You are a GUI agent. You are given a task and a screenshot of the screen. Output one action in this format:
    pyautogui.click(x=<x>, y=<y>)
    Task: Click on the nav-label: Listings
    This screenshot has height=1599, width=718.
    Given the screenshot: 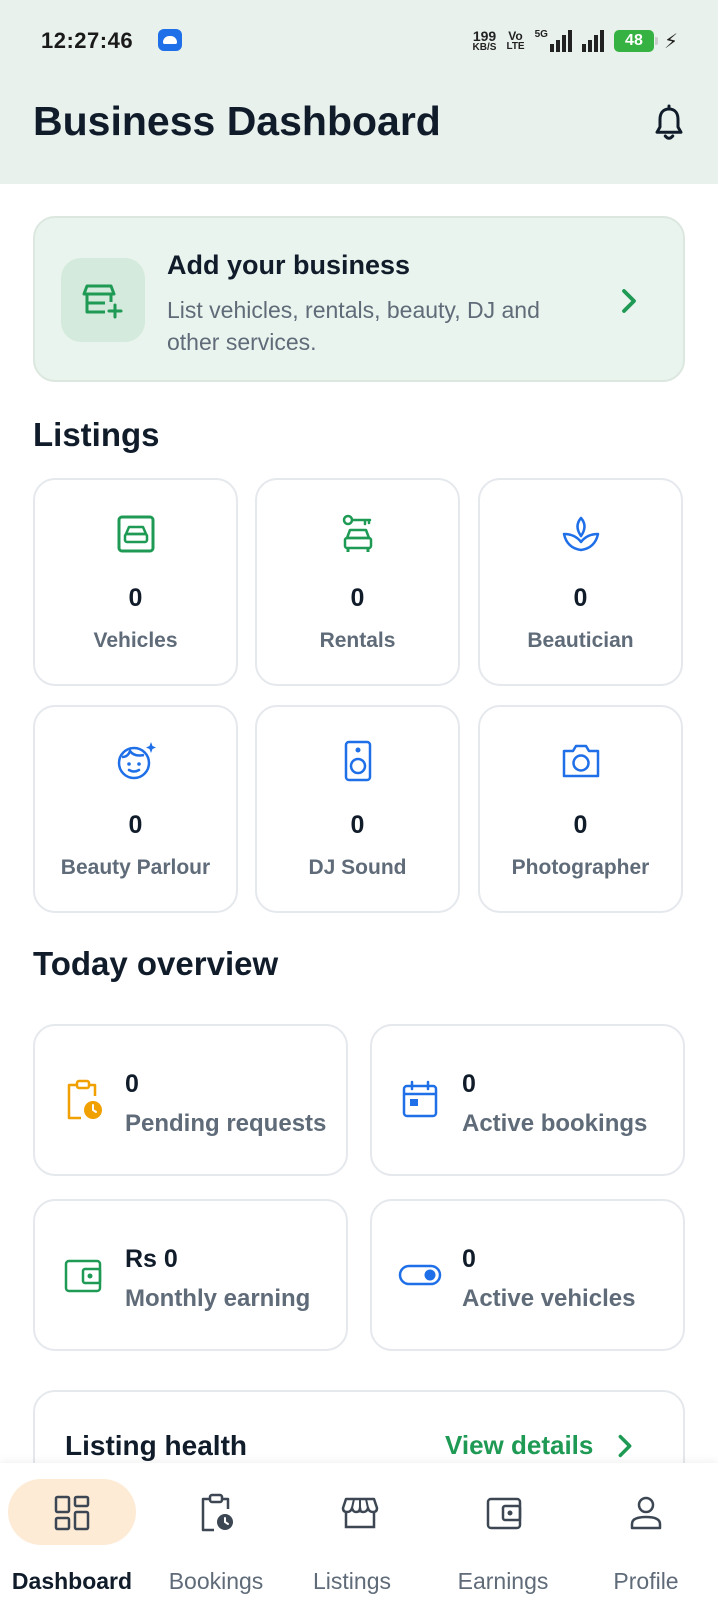 What is the action you would take?
    pyautogui.click(x=352, y=1581)
    